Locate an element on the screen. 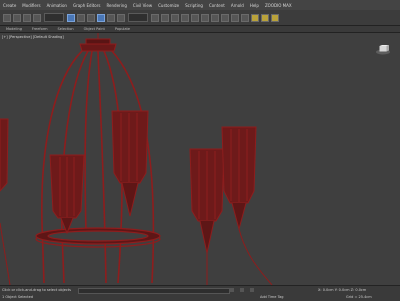 The height and width of the screenshot is (301, 400). add-time-tag: Add Time Tag is located at coordinates (272, 297).